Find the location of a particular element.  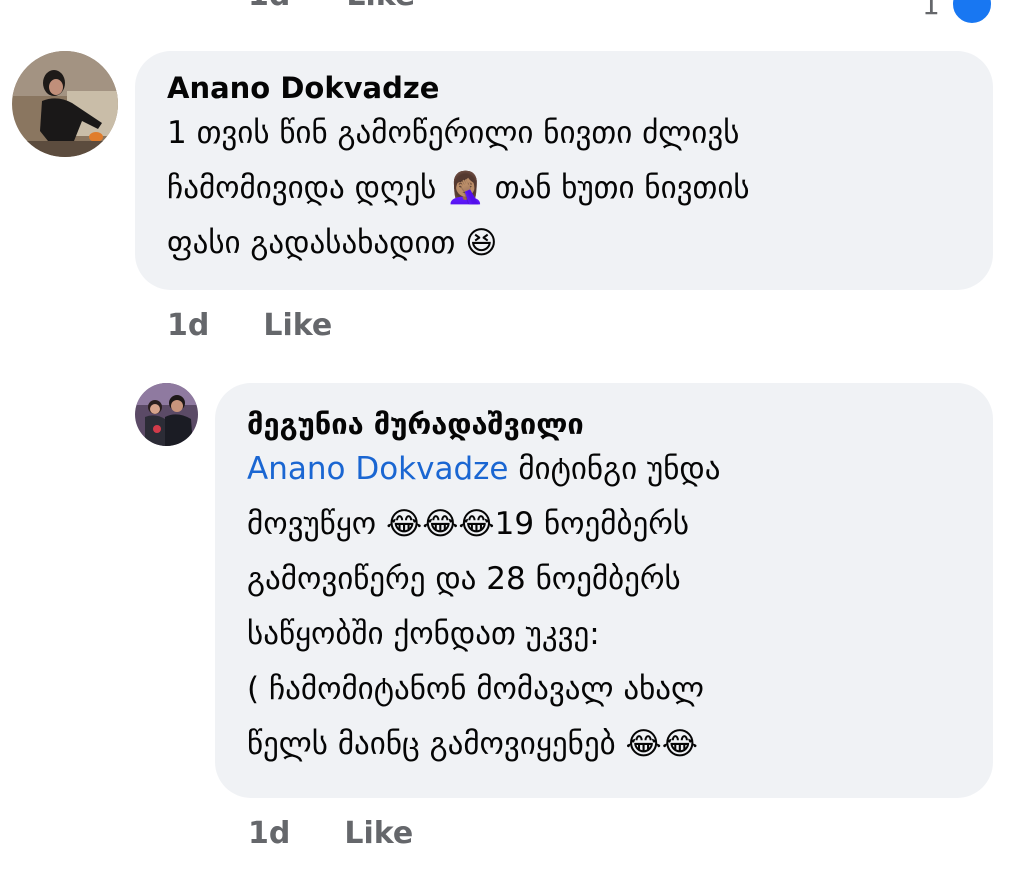

comment-author: Anano Dokvadze is located at coordinates (565, 88).